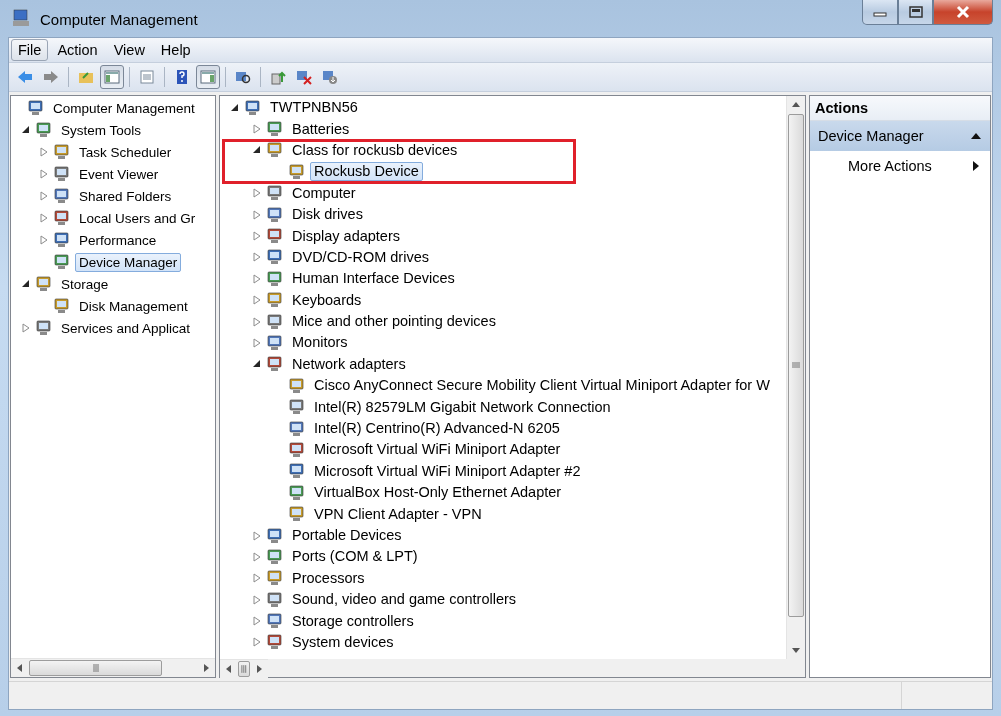  Describe the element at coordinates (900, 108) in the screenshot. I see `actions-title: Actions` at that location.